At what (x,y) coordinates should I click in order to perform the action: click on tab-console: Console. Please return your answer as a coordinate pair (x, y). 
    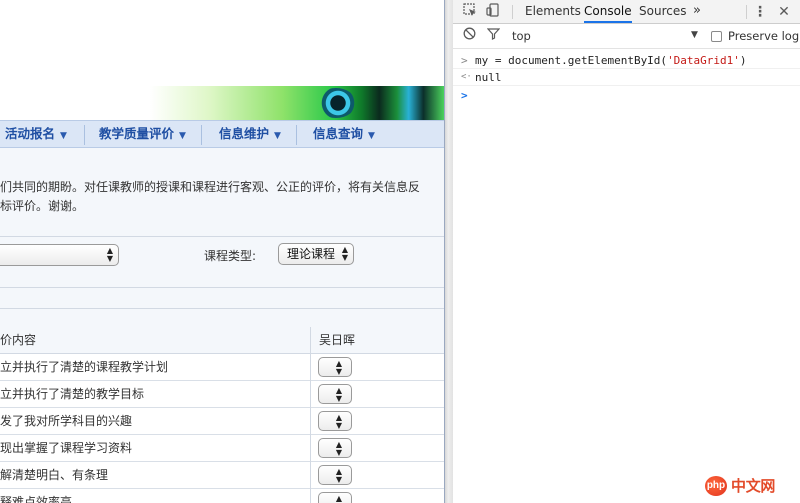
    Looking at the image, I should click on (608, 11).